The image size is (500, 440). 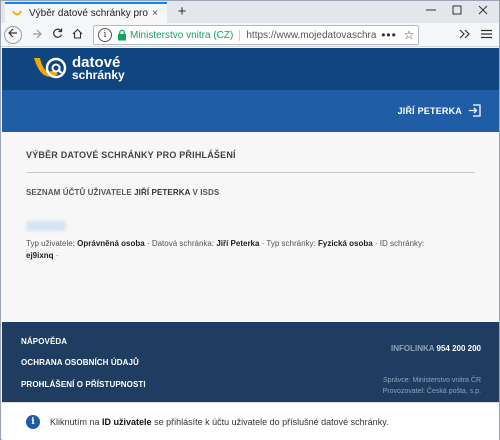 I want to click on box-label: · Datová schránka:, so click(x=180, y=243).